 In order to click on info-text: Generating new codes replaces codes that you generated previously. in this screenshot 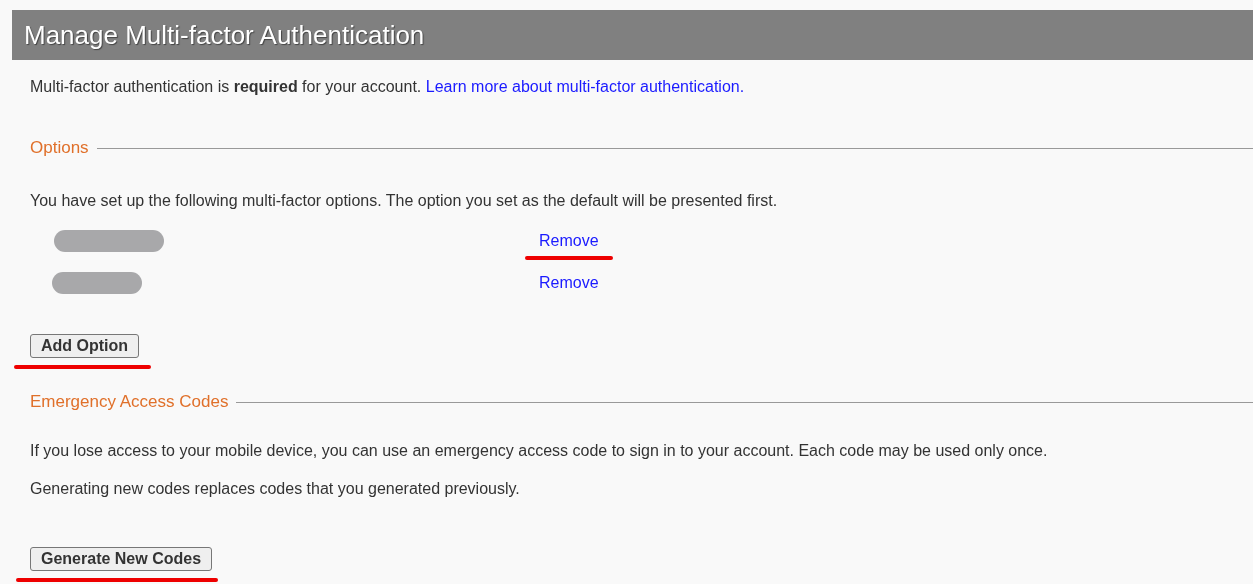, I will do `click(275, 489)`.